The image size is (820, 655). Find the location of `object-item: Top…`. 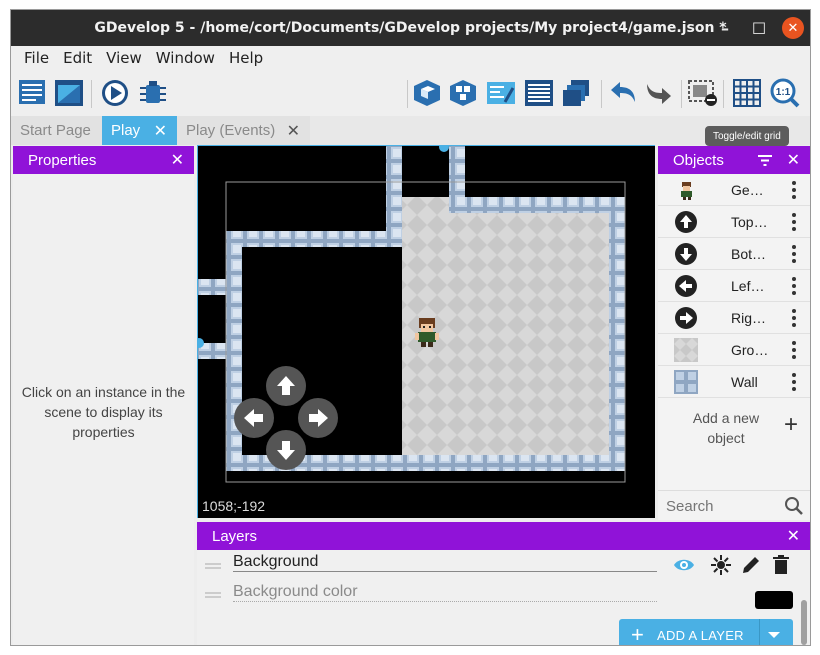

object-item: Top… is located at coordinates (734, 222).